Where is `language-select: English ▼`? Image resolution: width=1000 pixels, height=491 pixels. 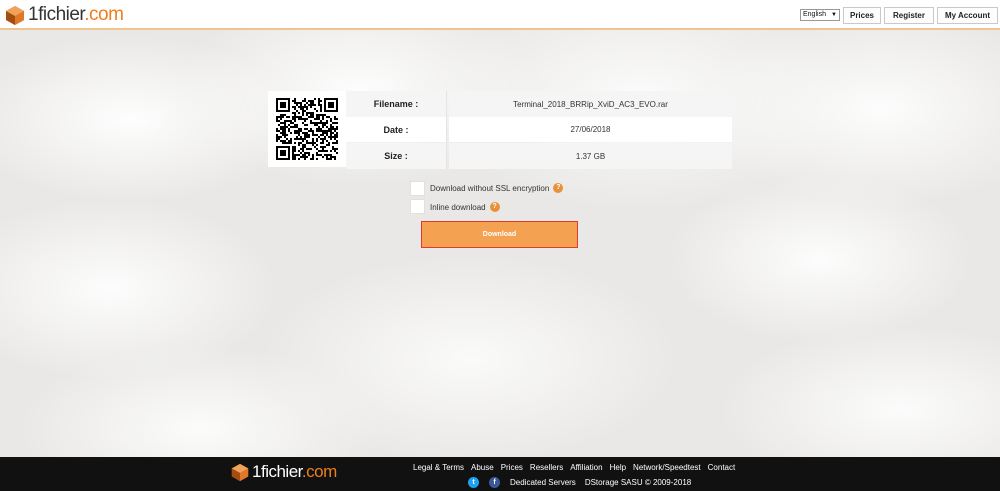
language-select: English ▼ is located at coordinates (820, 15).